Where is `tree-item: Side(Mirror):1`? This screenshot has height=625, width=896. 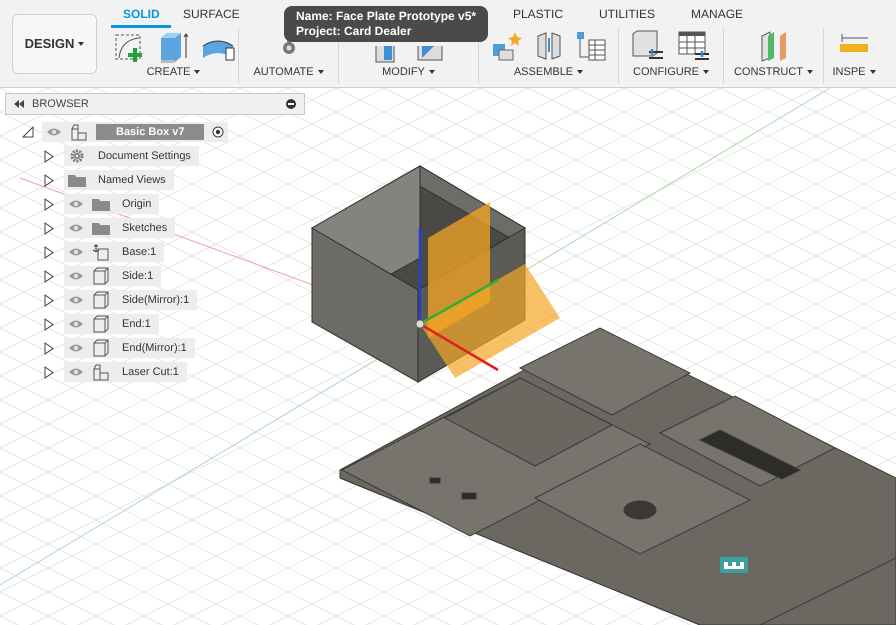 tree-item: Side(Mirror):1 is located at coordinates (131, 300).